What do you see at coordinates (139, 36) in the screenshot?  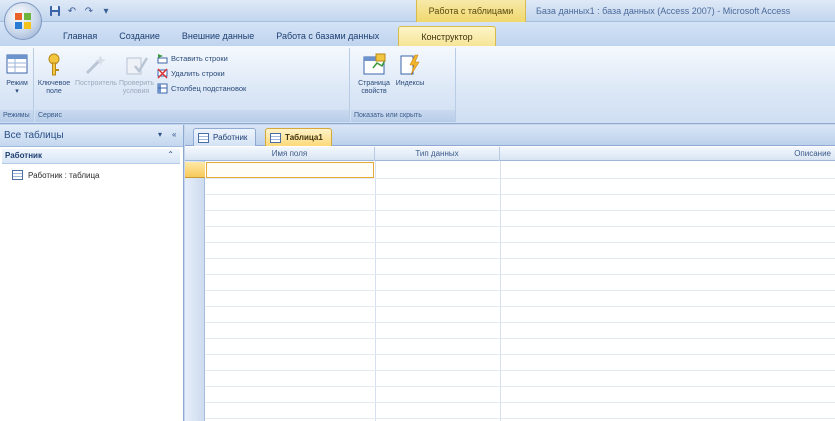 I see `tab-create: Создание` at bounding box center [139, 36].